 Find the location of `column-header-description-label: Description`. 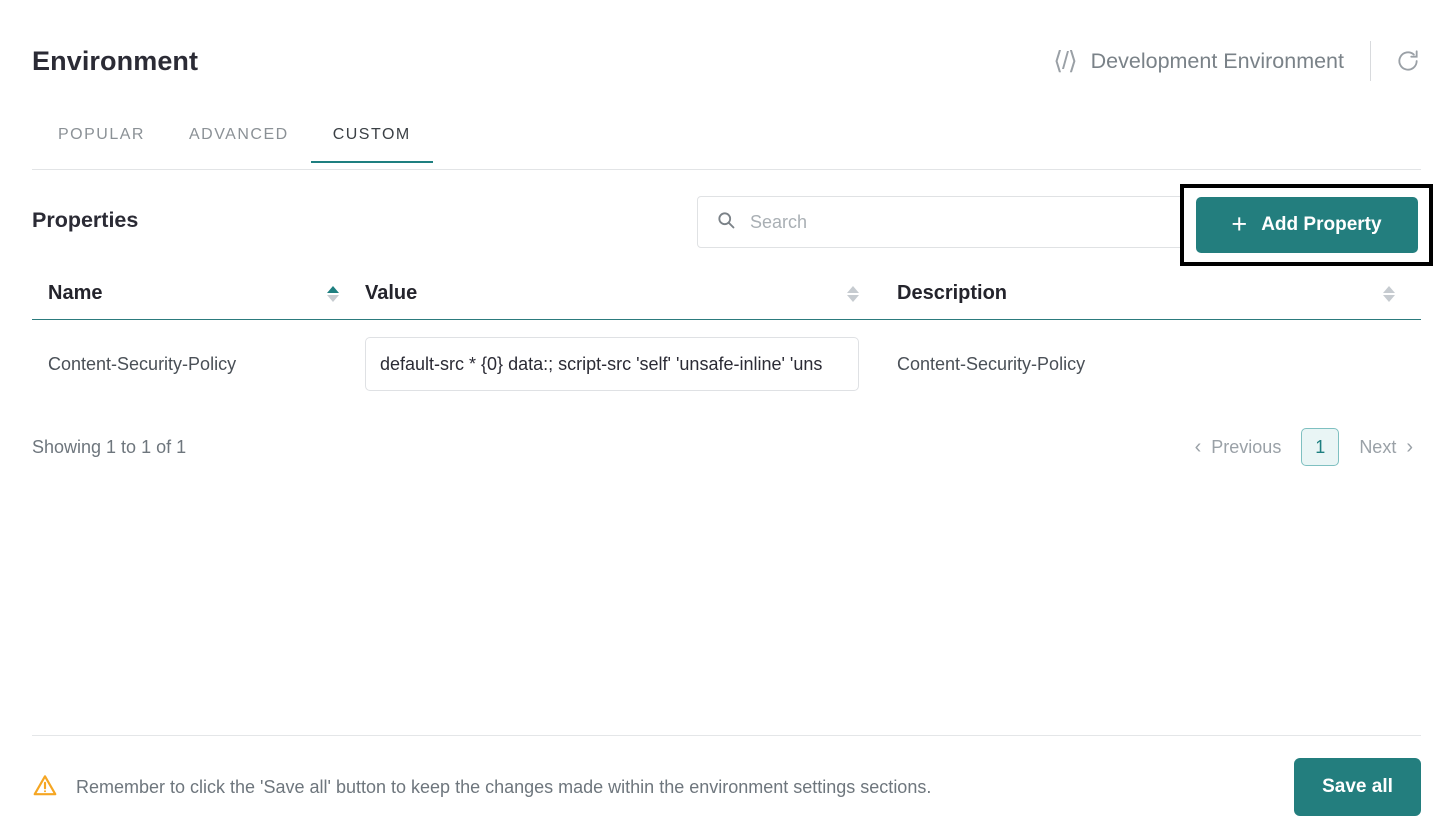

column-header-description-label: Description is located at coordinates (952, 293).